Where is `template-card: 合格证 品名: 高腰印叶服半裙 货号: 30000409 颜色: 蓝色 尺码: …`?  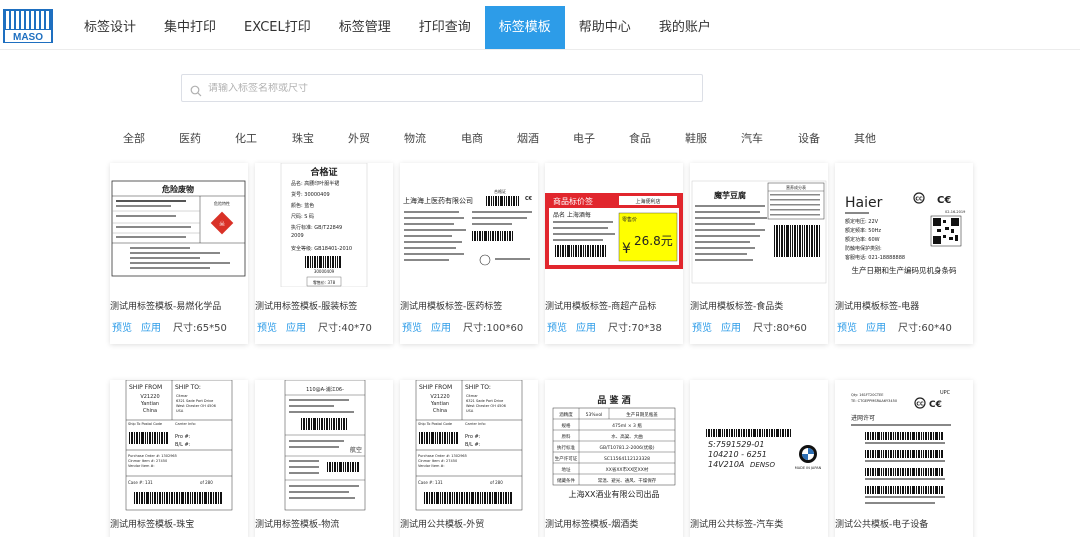 template-card: 合格证 品名: 高腰印叶服半裙 货号: 30000409 颜色: 蓝色 尺码: … is located at coordinates (324, 253).